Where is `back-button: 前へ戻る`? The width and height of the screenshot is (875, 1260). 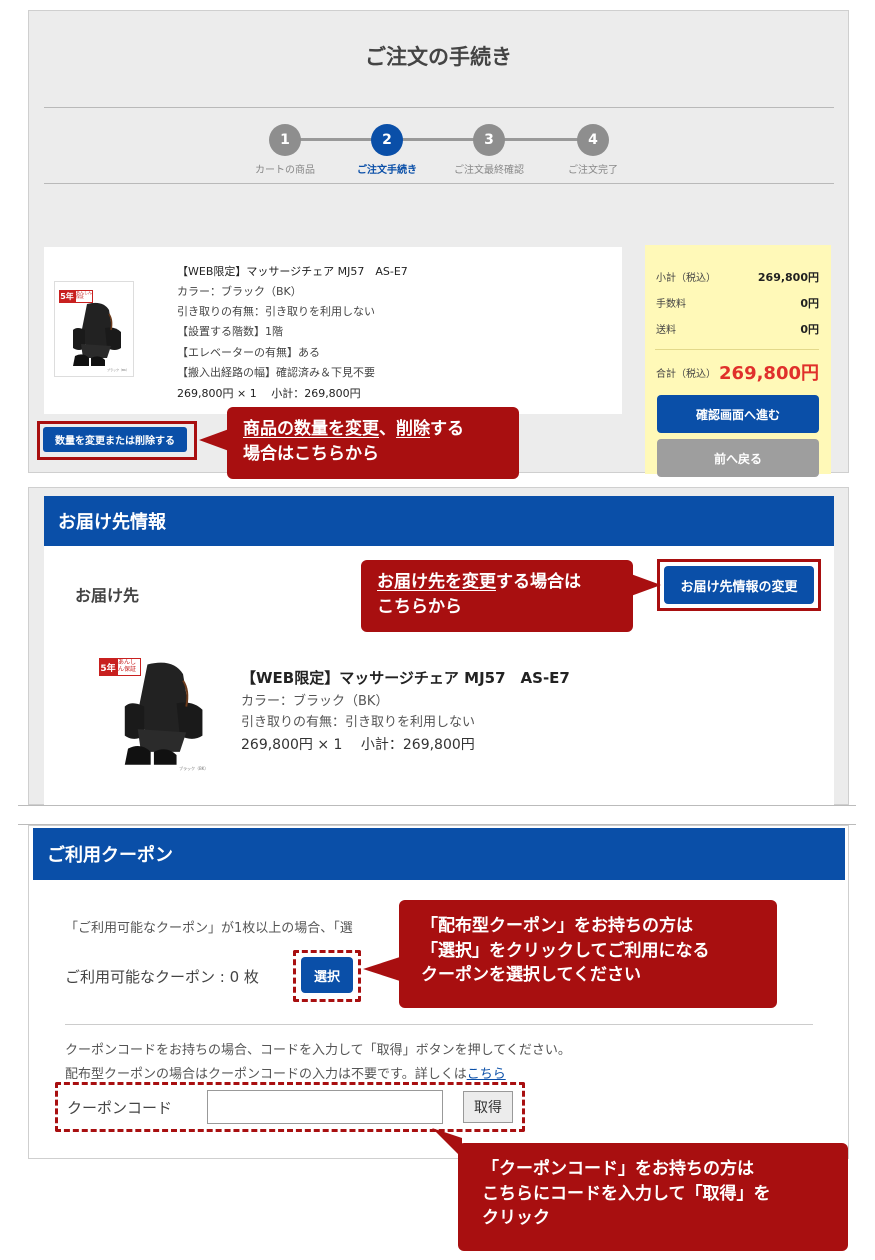
back-button: 前へ戻る is located at coordinates (738, 458).